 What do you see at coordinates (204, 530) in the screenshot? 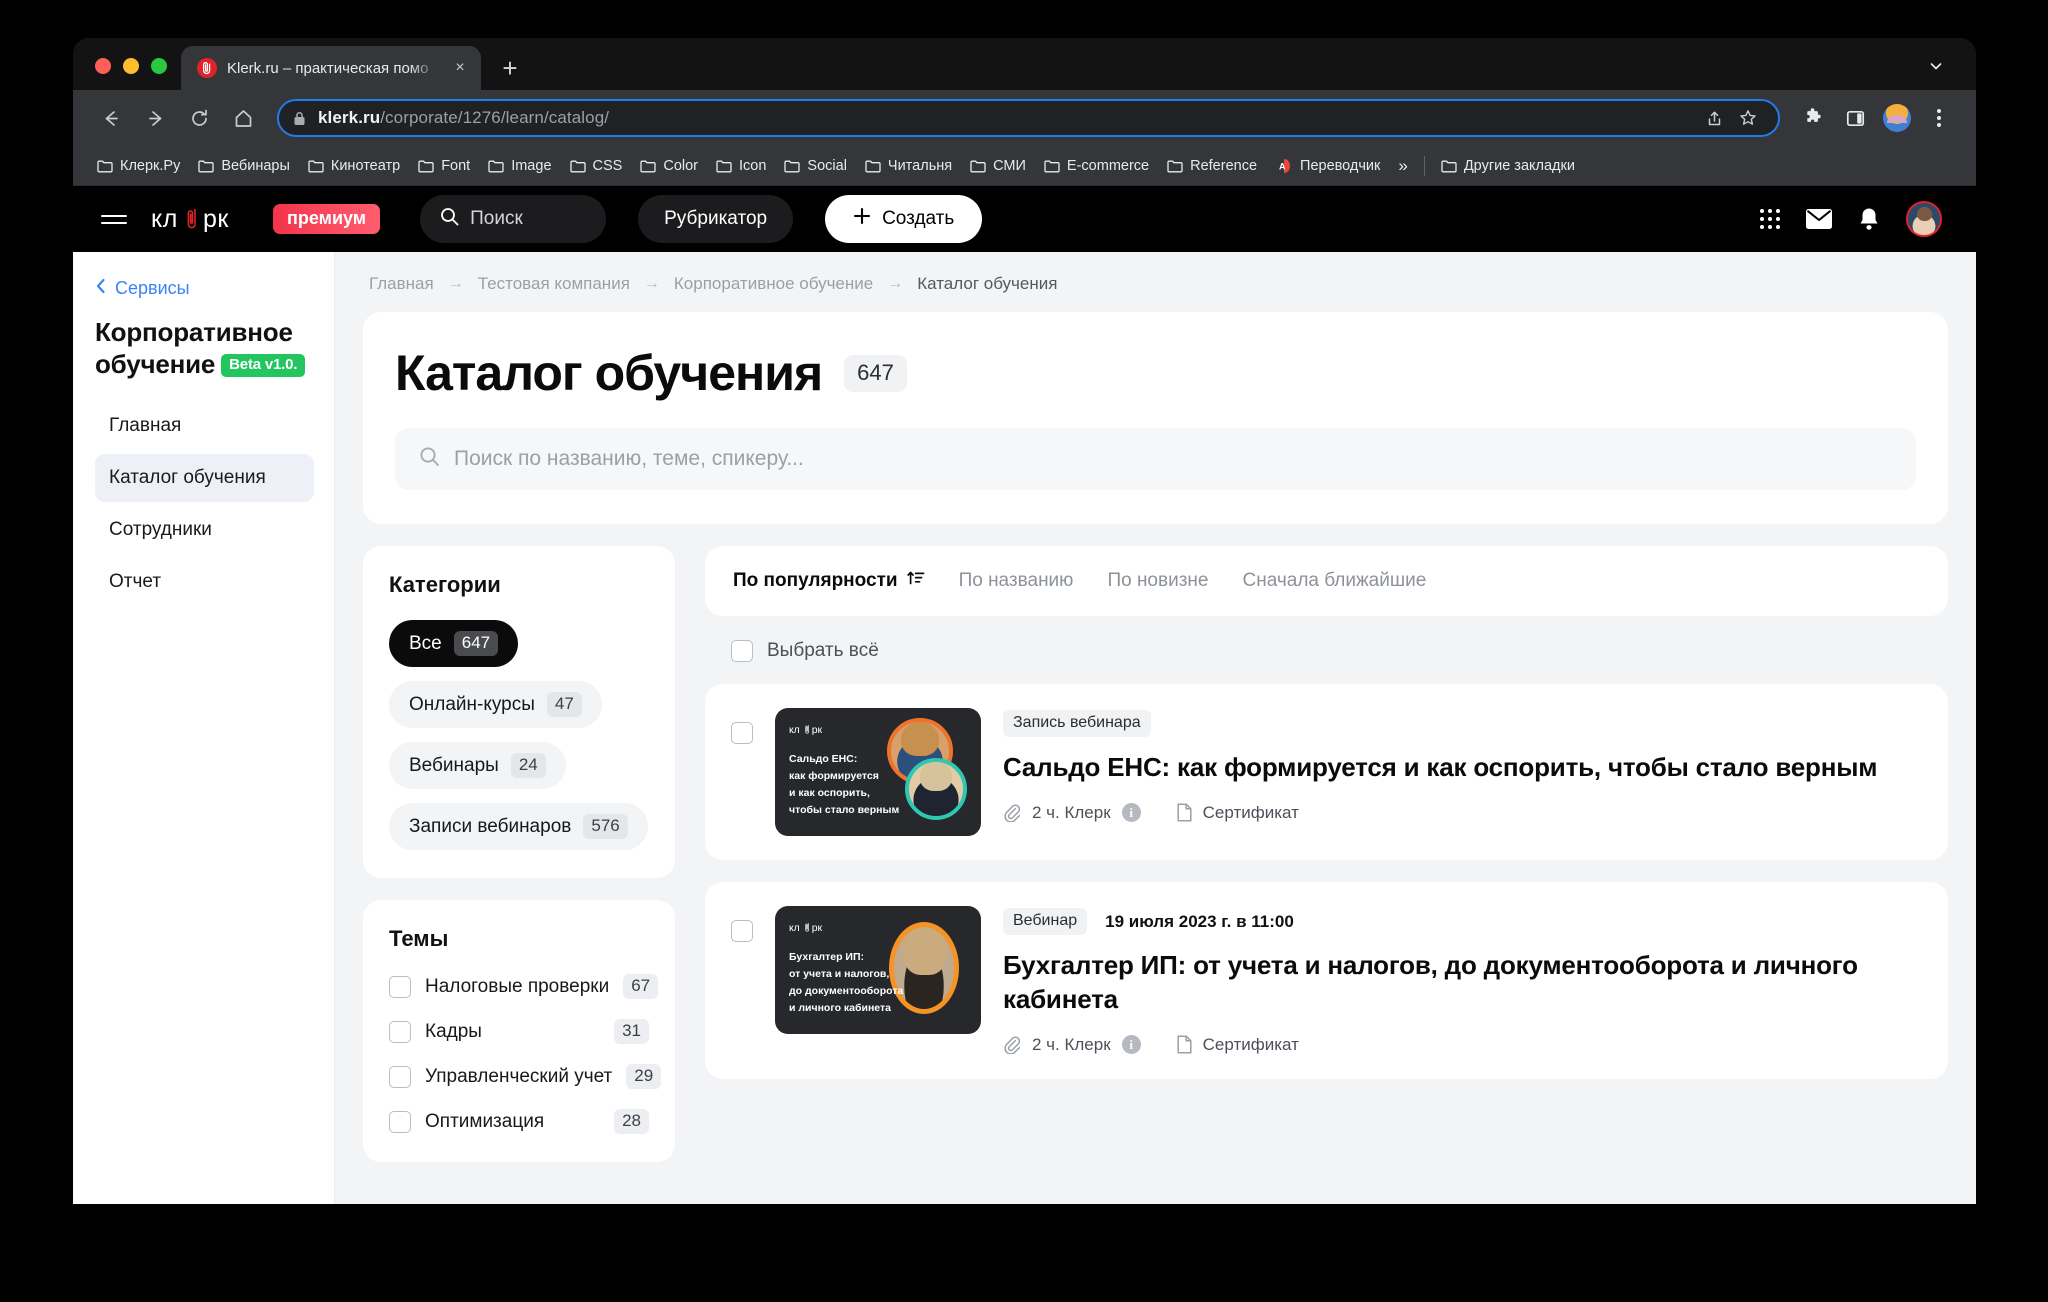
I see `sidebar-item-employees: Сотрудники` at bounding box center [204, 530].